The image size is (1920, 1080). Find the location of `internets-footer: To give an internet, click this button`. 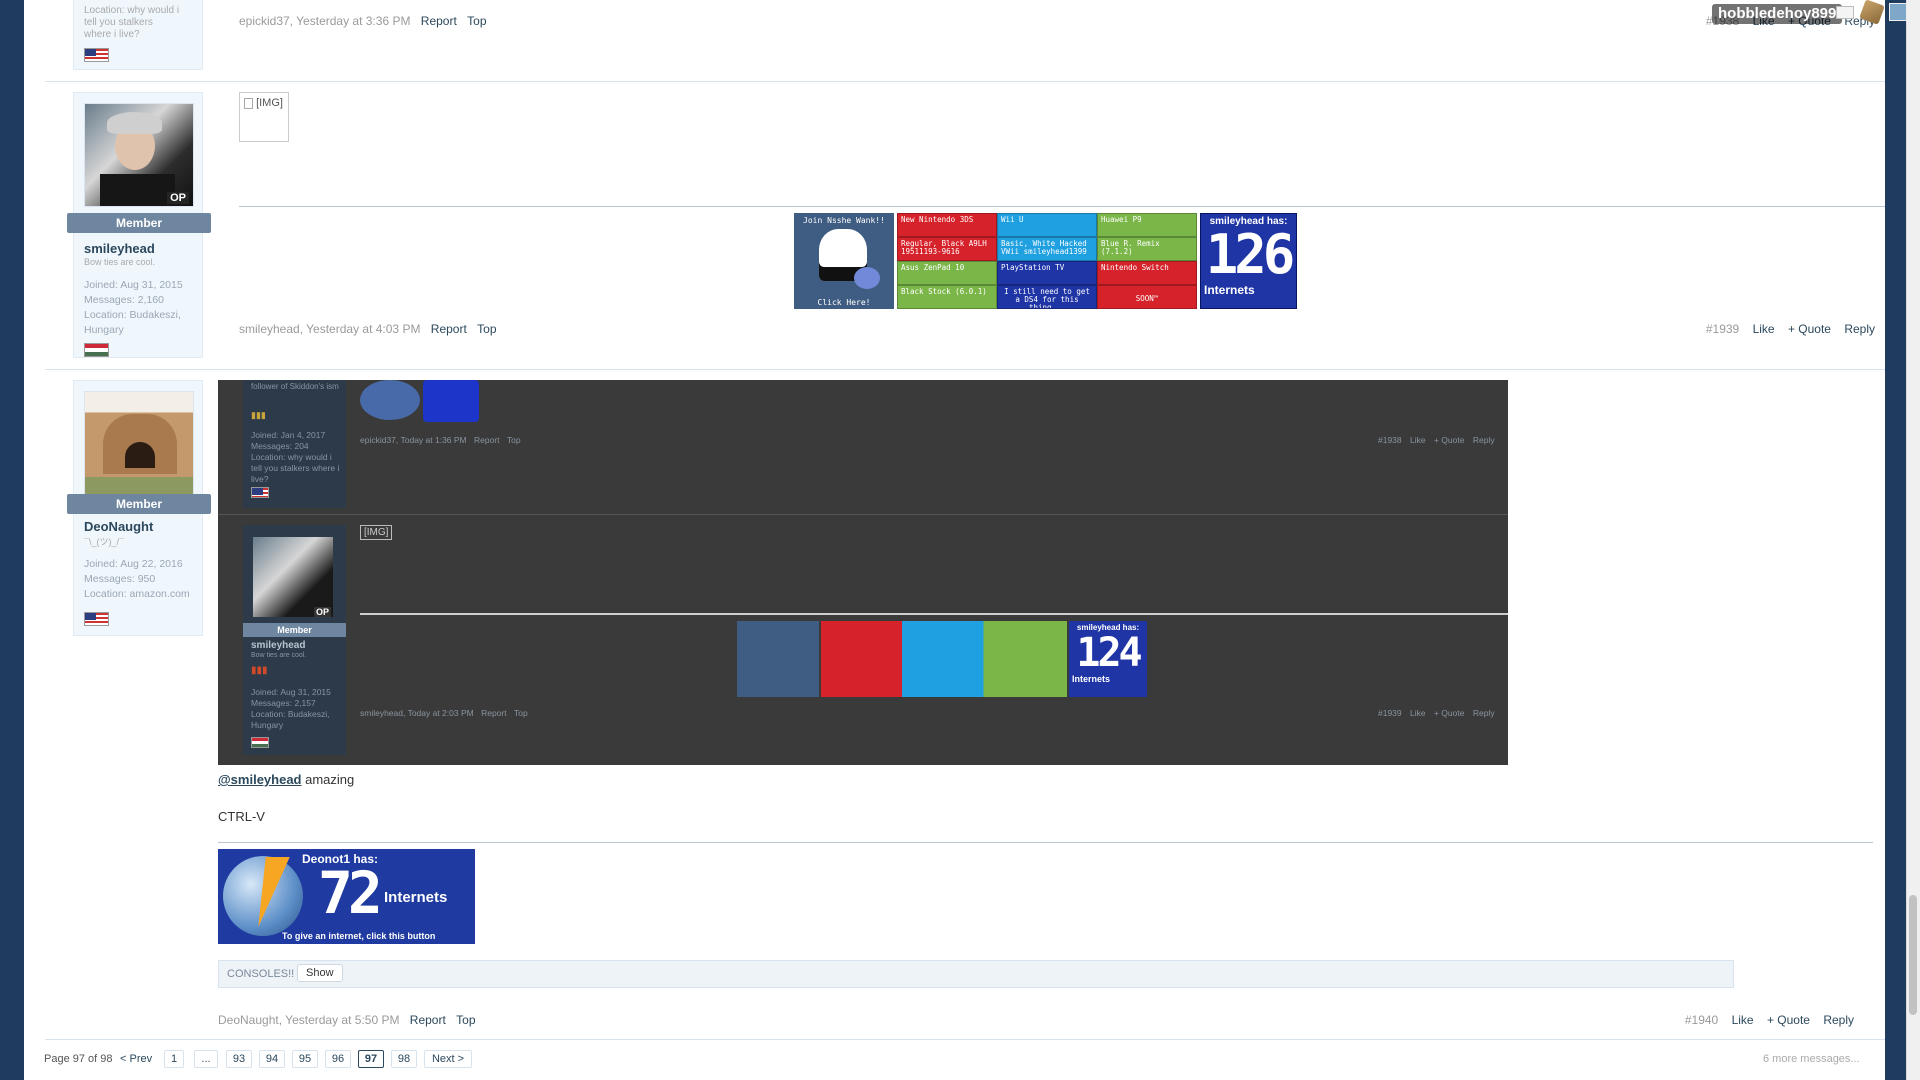

internets-footer: To give an internet, click this button is located at coordinates (359, 936).